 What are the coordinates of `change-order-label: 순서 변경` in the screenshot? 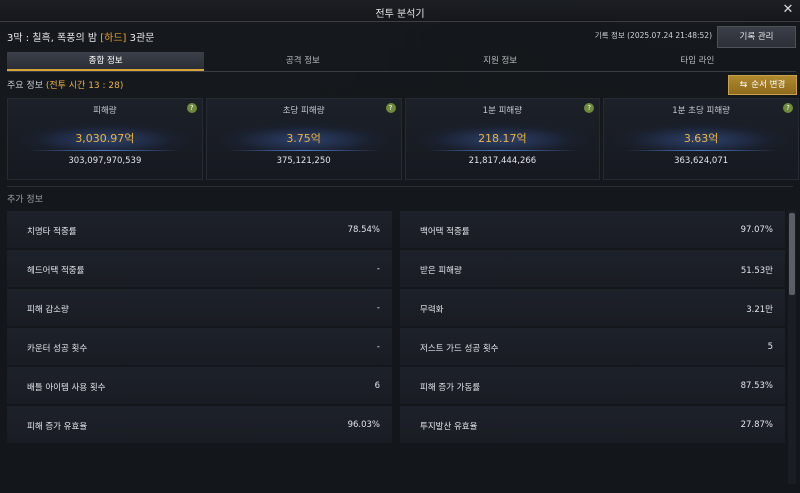 It's located at (768, 85).